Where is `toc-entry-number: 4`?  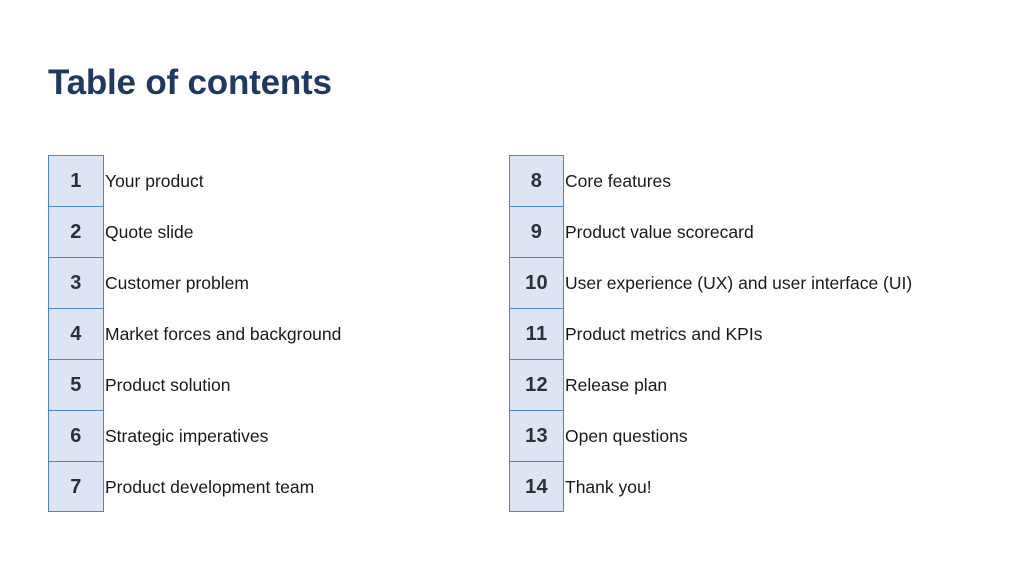
toc-entry-number: 4 is located at coordinates (76, 333).